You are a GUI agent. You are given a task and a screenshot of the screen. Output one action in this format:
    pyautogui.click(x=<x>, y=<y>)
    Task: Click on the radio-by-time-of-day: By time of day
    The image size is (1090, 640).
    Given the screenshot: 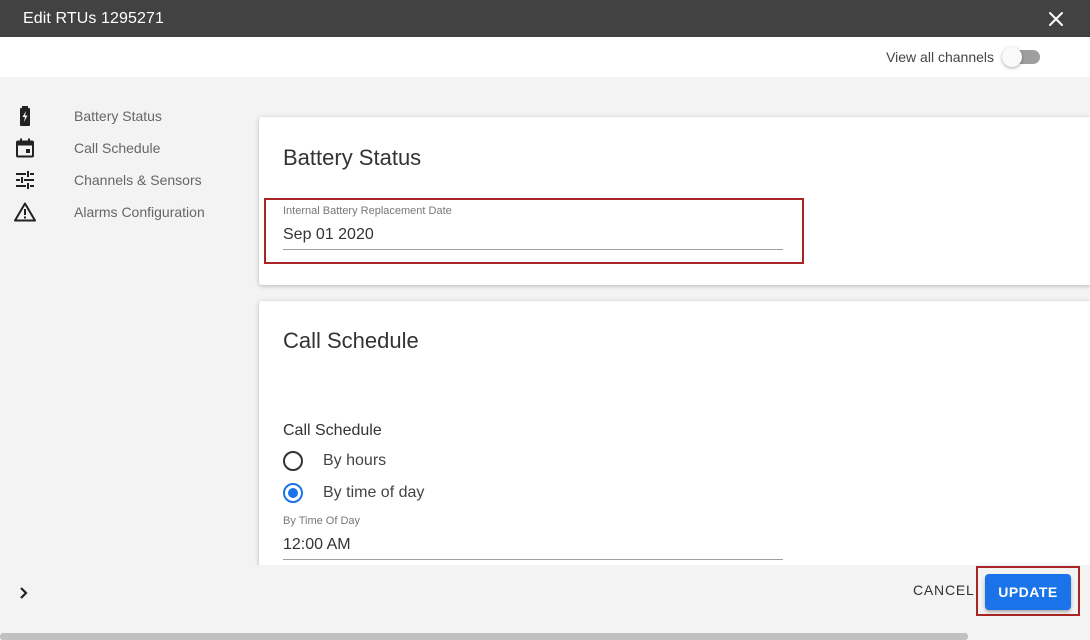 What is the action you would take?
    pyautogui.click(x=353, y=493)
    